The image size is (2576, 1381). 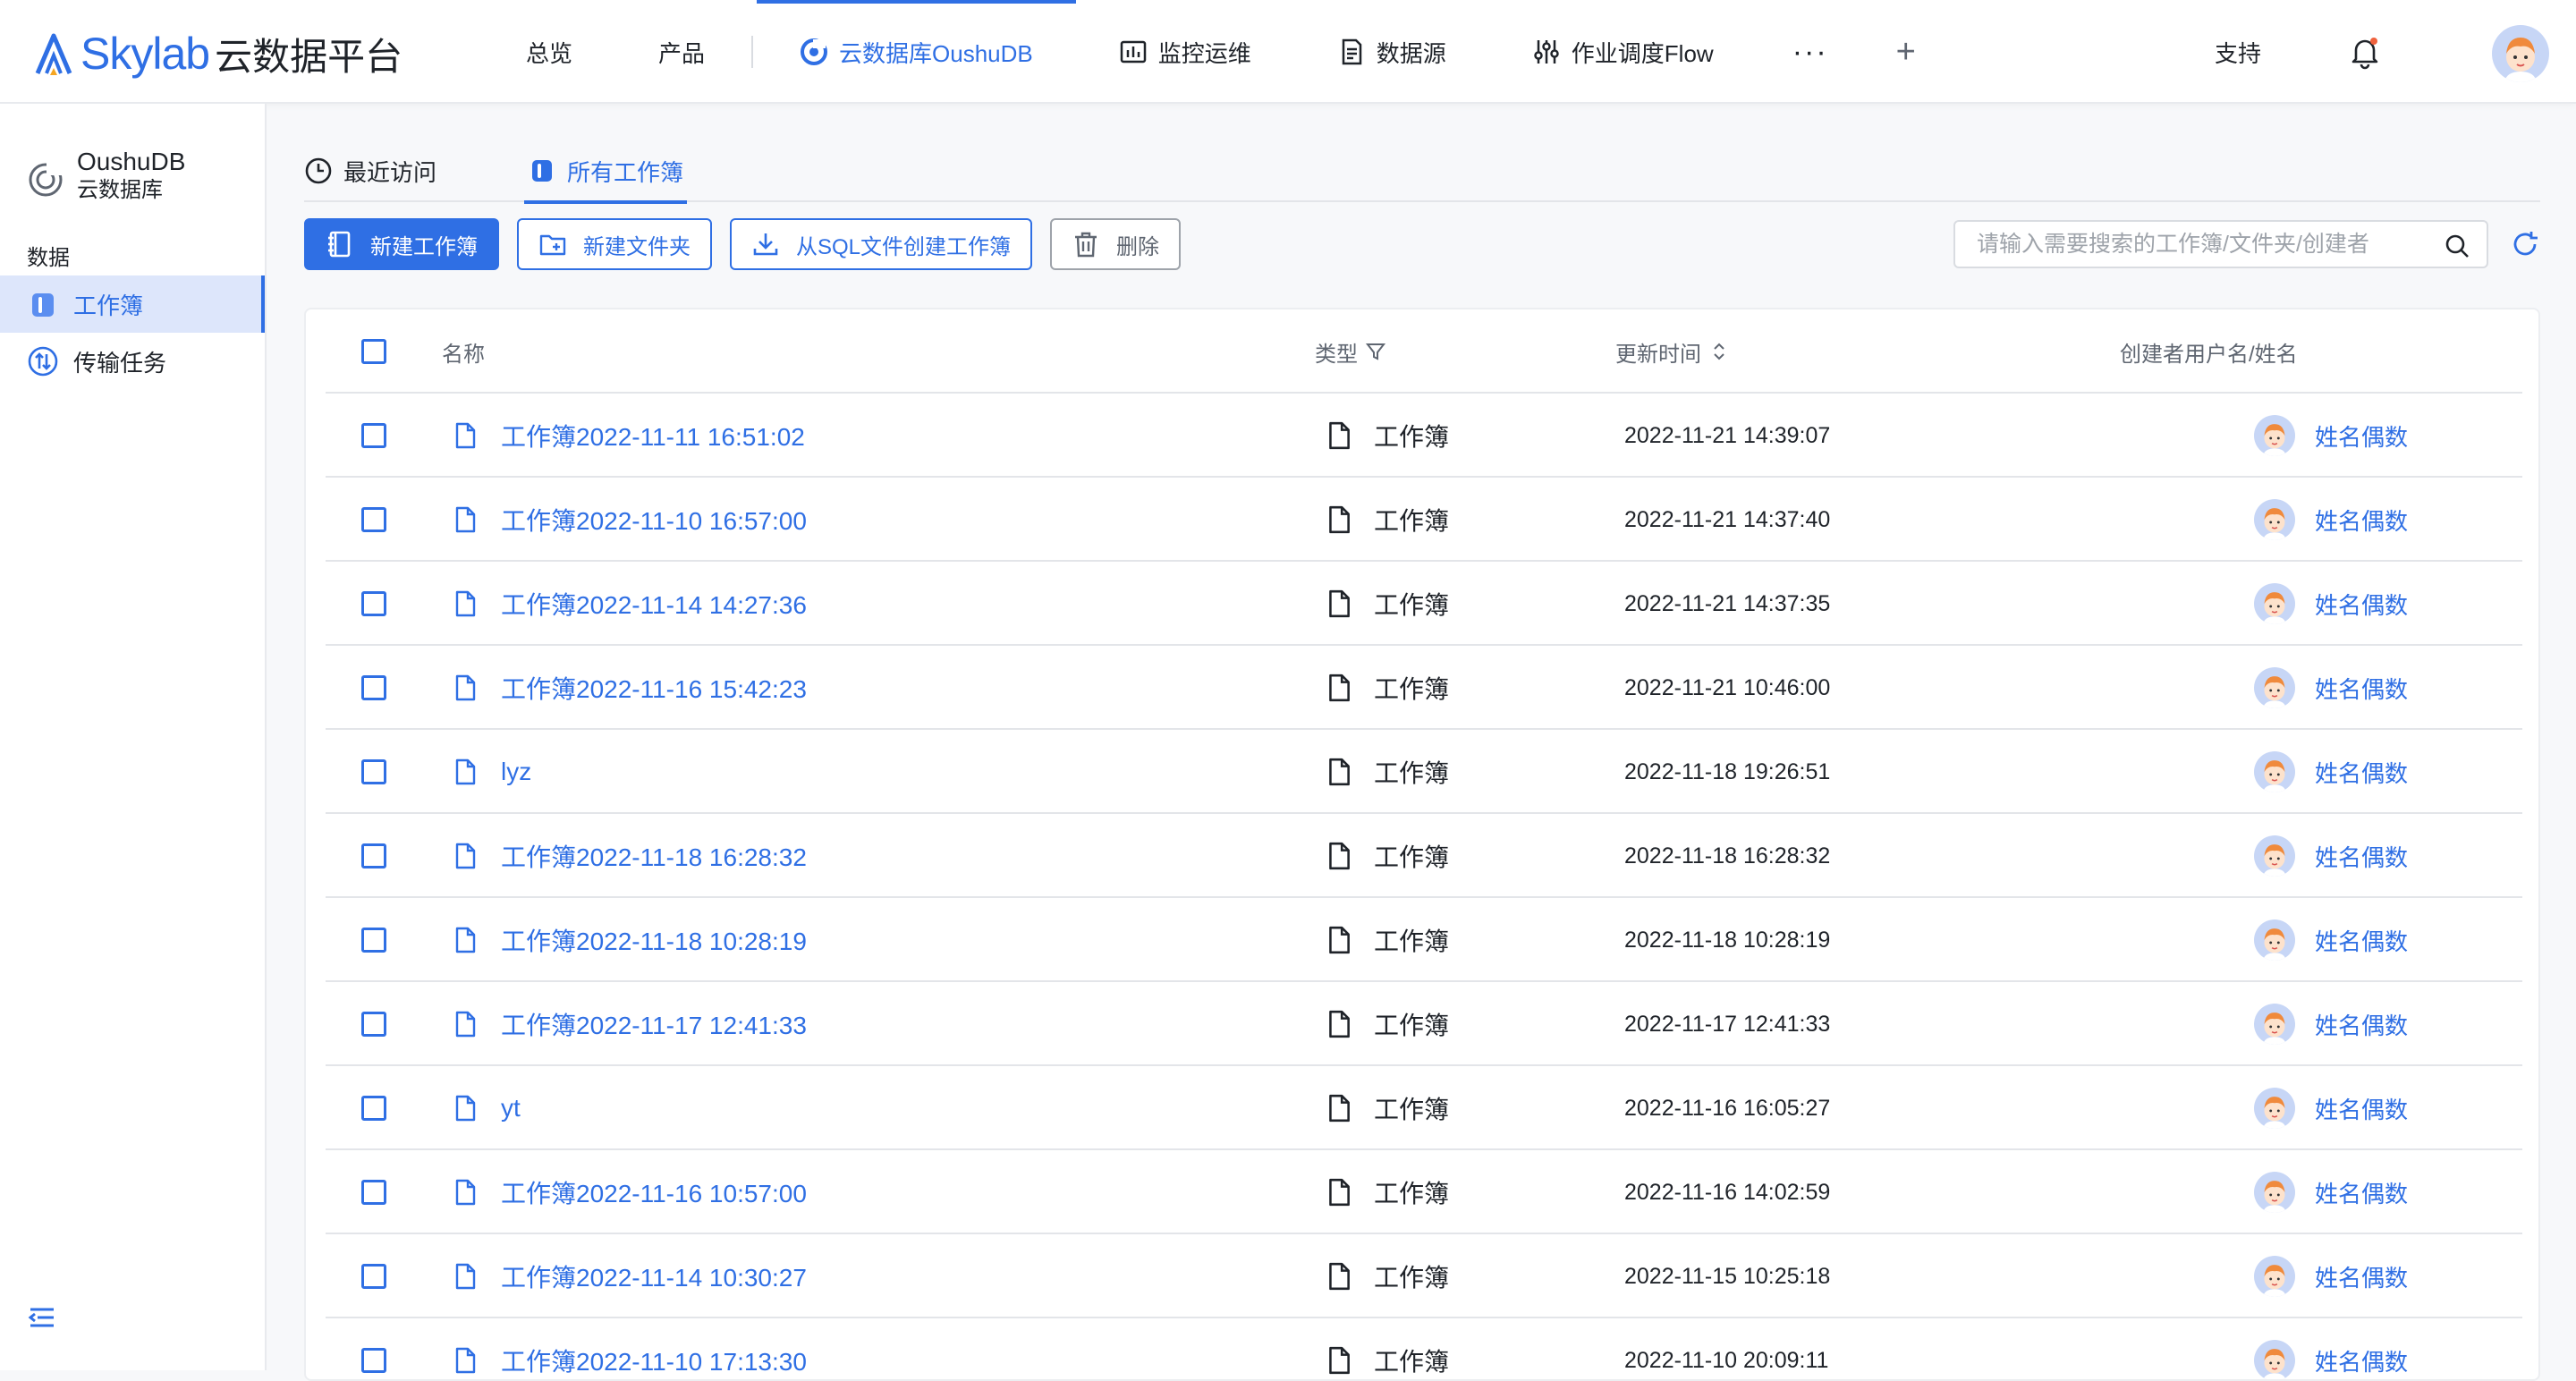 I want to click on avatar-face-icon, so click(x=2520, y=60).